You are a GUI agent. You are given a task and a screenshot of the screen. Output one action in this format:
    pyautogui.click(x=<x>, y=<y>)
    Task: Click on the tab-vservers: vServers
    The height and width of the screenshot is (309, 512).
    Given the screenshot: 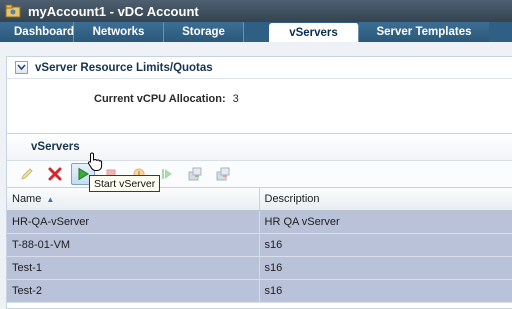 What is the action you would take?
    pyautogui.click(x=314, y=32)
    